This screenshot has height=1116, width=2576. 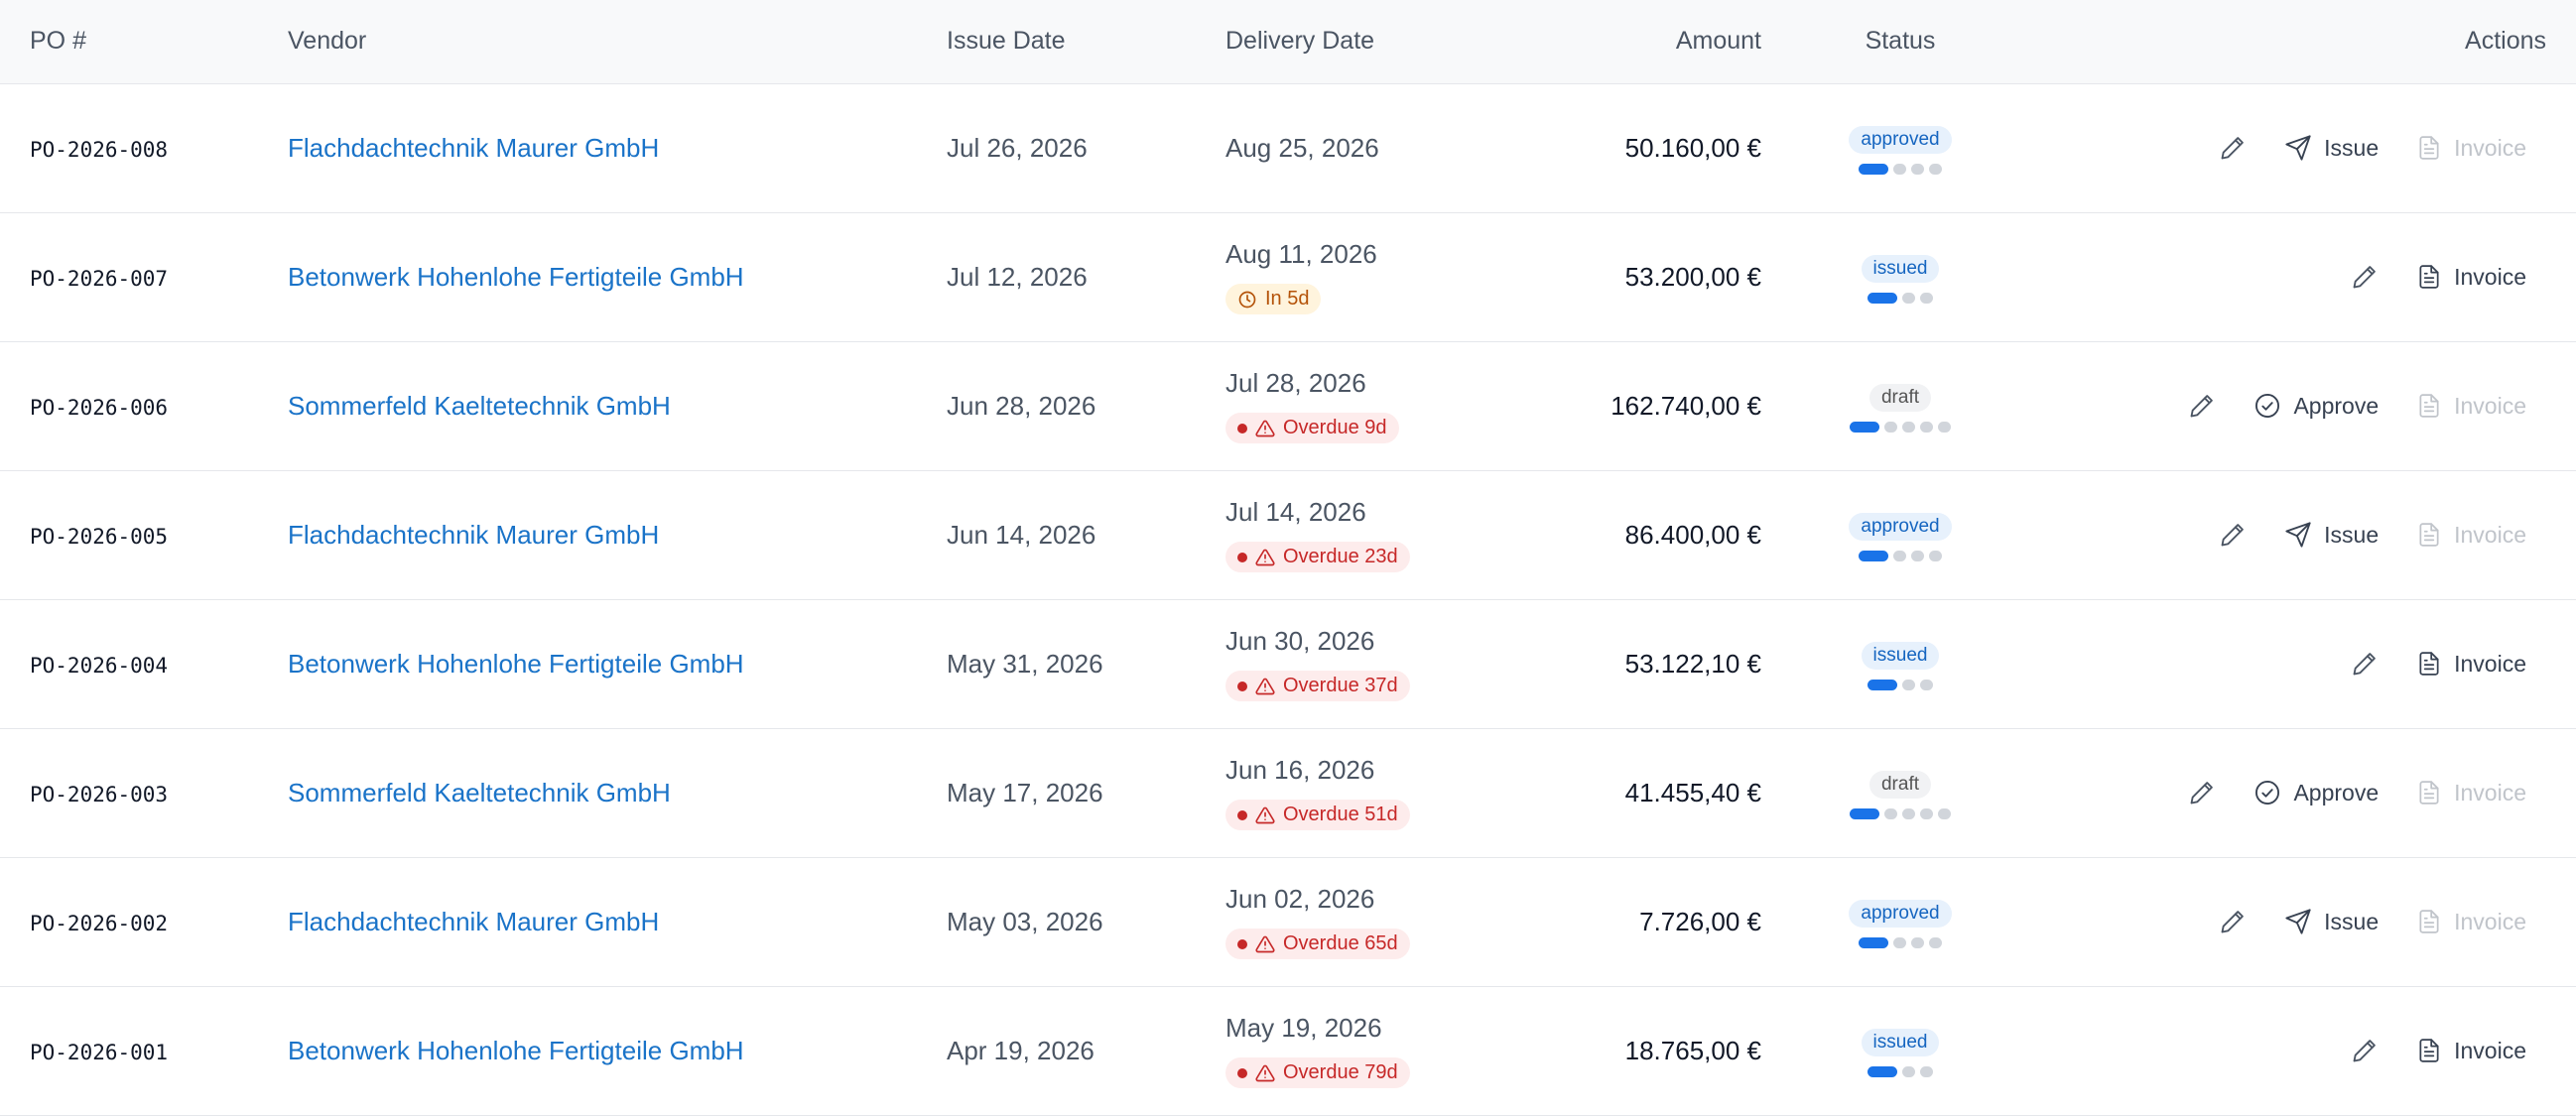 I want to click on badge-text: Overdue 9d, so click(x=1335, y=427).